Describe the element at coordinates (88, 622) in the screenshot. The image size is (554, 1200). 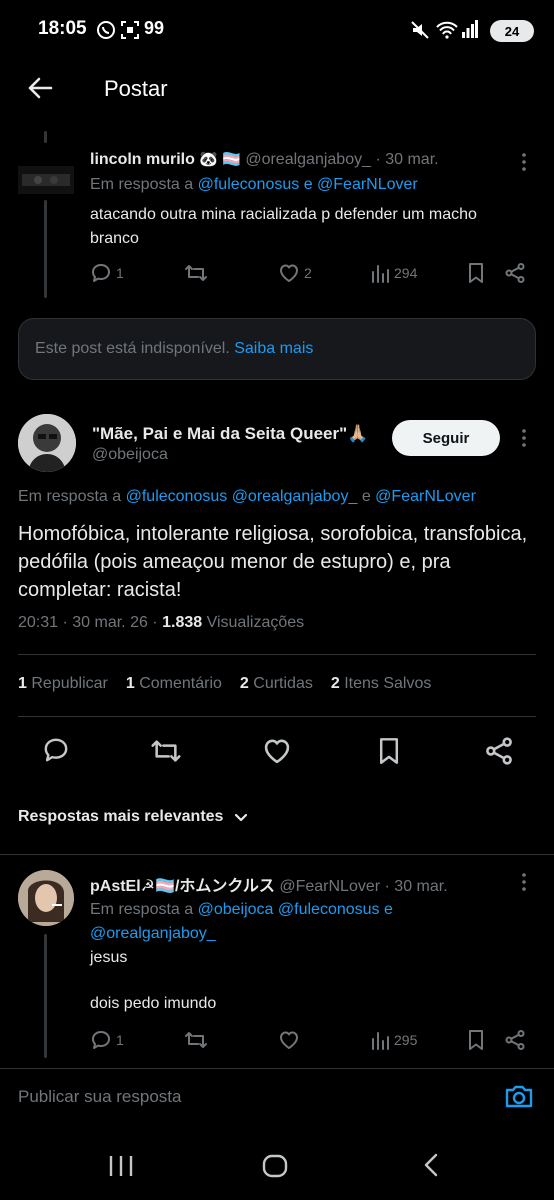
I see `post-timestamp: 20:31 · 30 mar. 26 ·` at that location.